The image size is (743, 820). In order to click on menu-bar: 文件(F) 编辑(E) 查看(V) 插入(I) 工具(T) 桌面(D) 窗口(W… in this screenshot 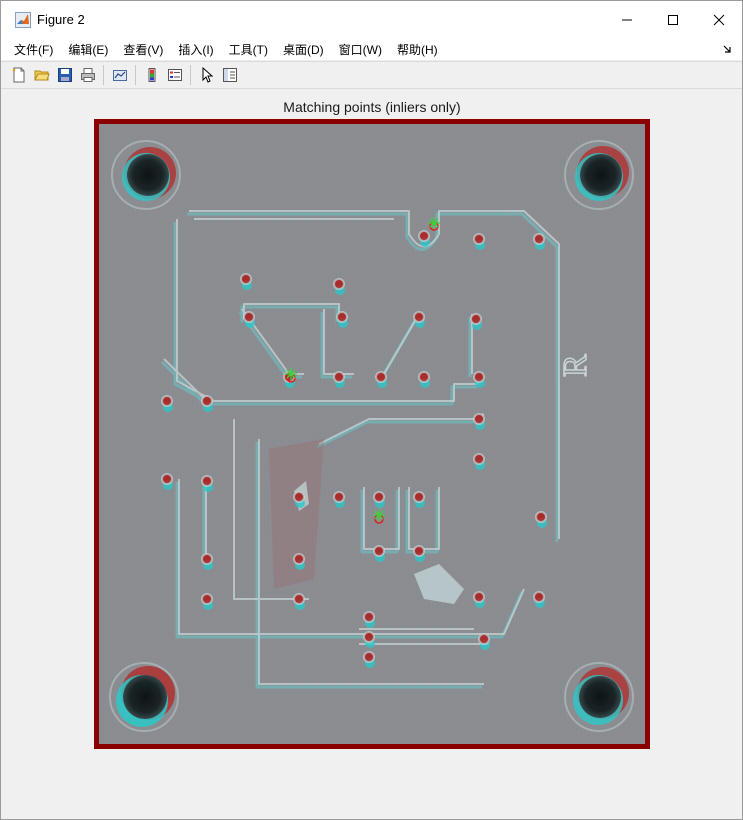, I will do `click(371, 49)`.